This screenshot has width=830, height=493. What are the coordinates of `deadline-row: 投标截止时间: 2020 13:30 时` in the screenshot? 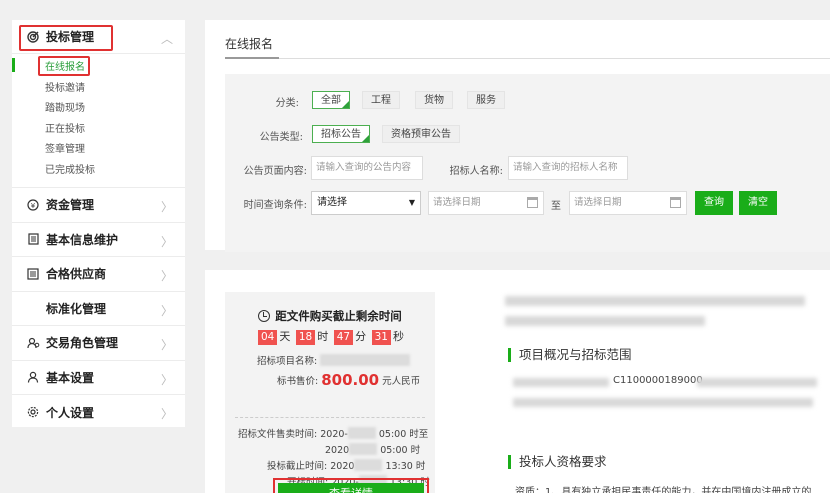 It's located at (346, 465).